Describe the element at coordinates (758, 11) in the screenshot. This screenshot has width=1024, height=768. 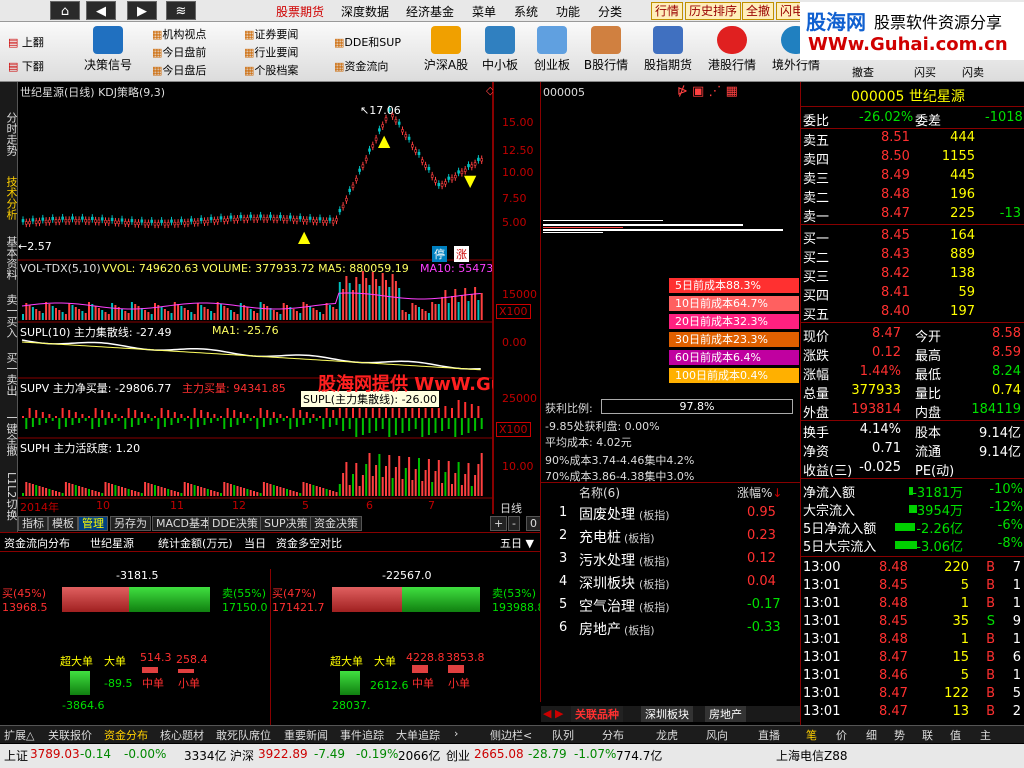
I see `cancel-all-button: 全撤` at that location.